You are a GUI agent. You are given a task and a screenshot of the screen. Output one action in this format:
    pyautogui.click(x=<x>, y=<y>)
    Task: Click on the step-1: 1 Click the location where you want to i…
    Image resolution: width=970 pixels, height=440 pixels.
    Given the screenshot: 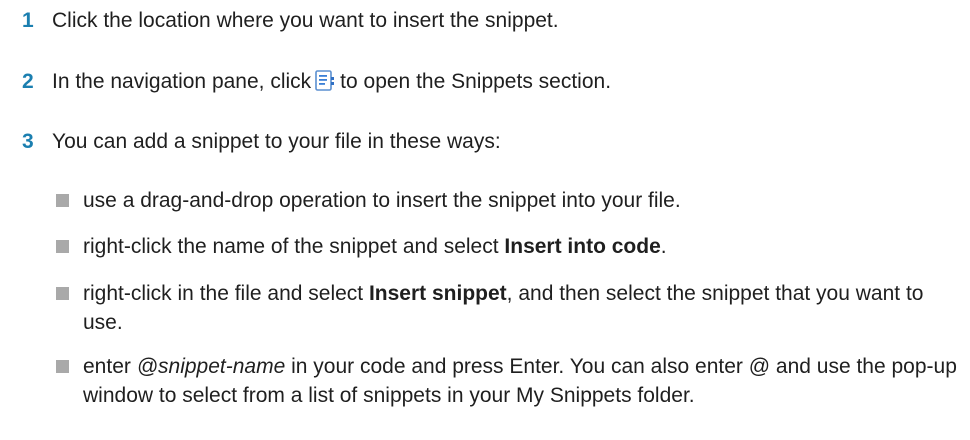 What is the action you would take?
    pyautogui.click(x=290, y=20)
    